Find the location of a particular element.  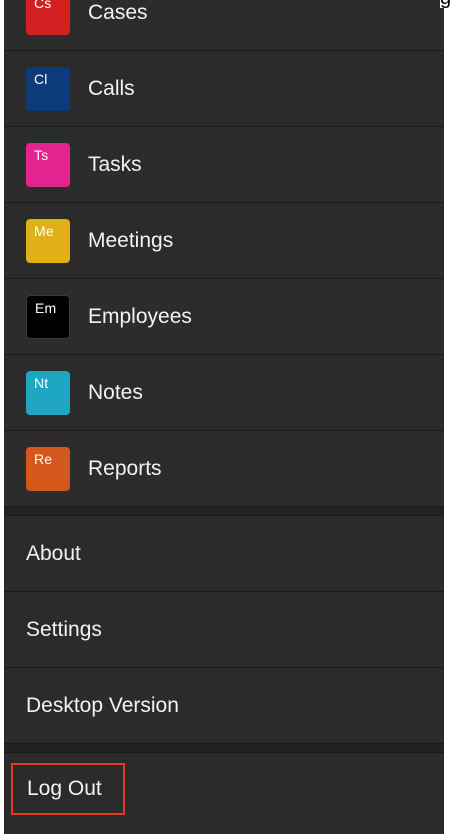

reports-icon-abbr: Re is located at coordinates (43, 458).